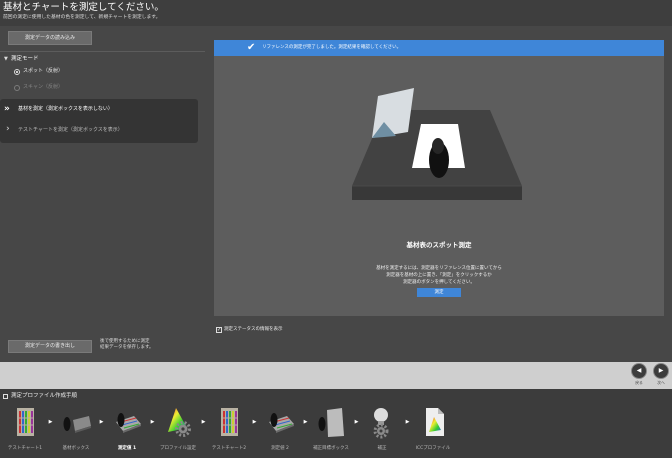 This screenshot has width=672, height=458. Describe the element at coordinates (336, 375) in the screenshot. I see `navigation-bar` at that location.